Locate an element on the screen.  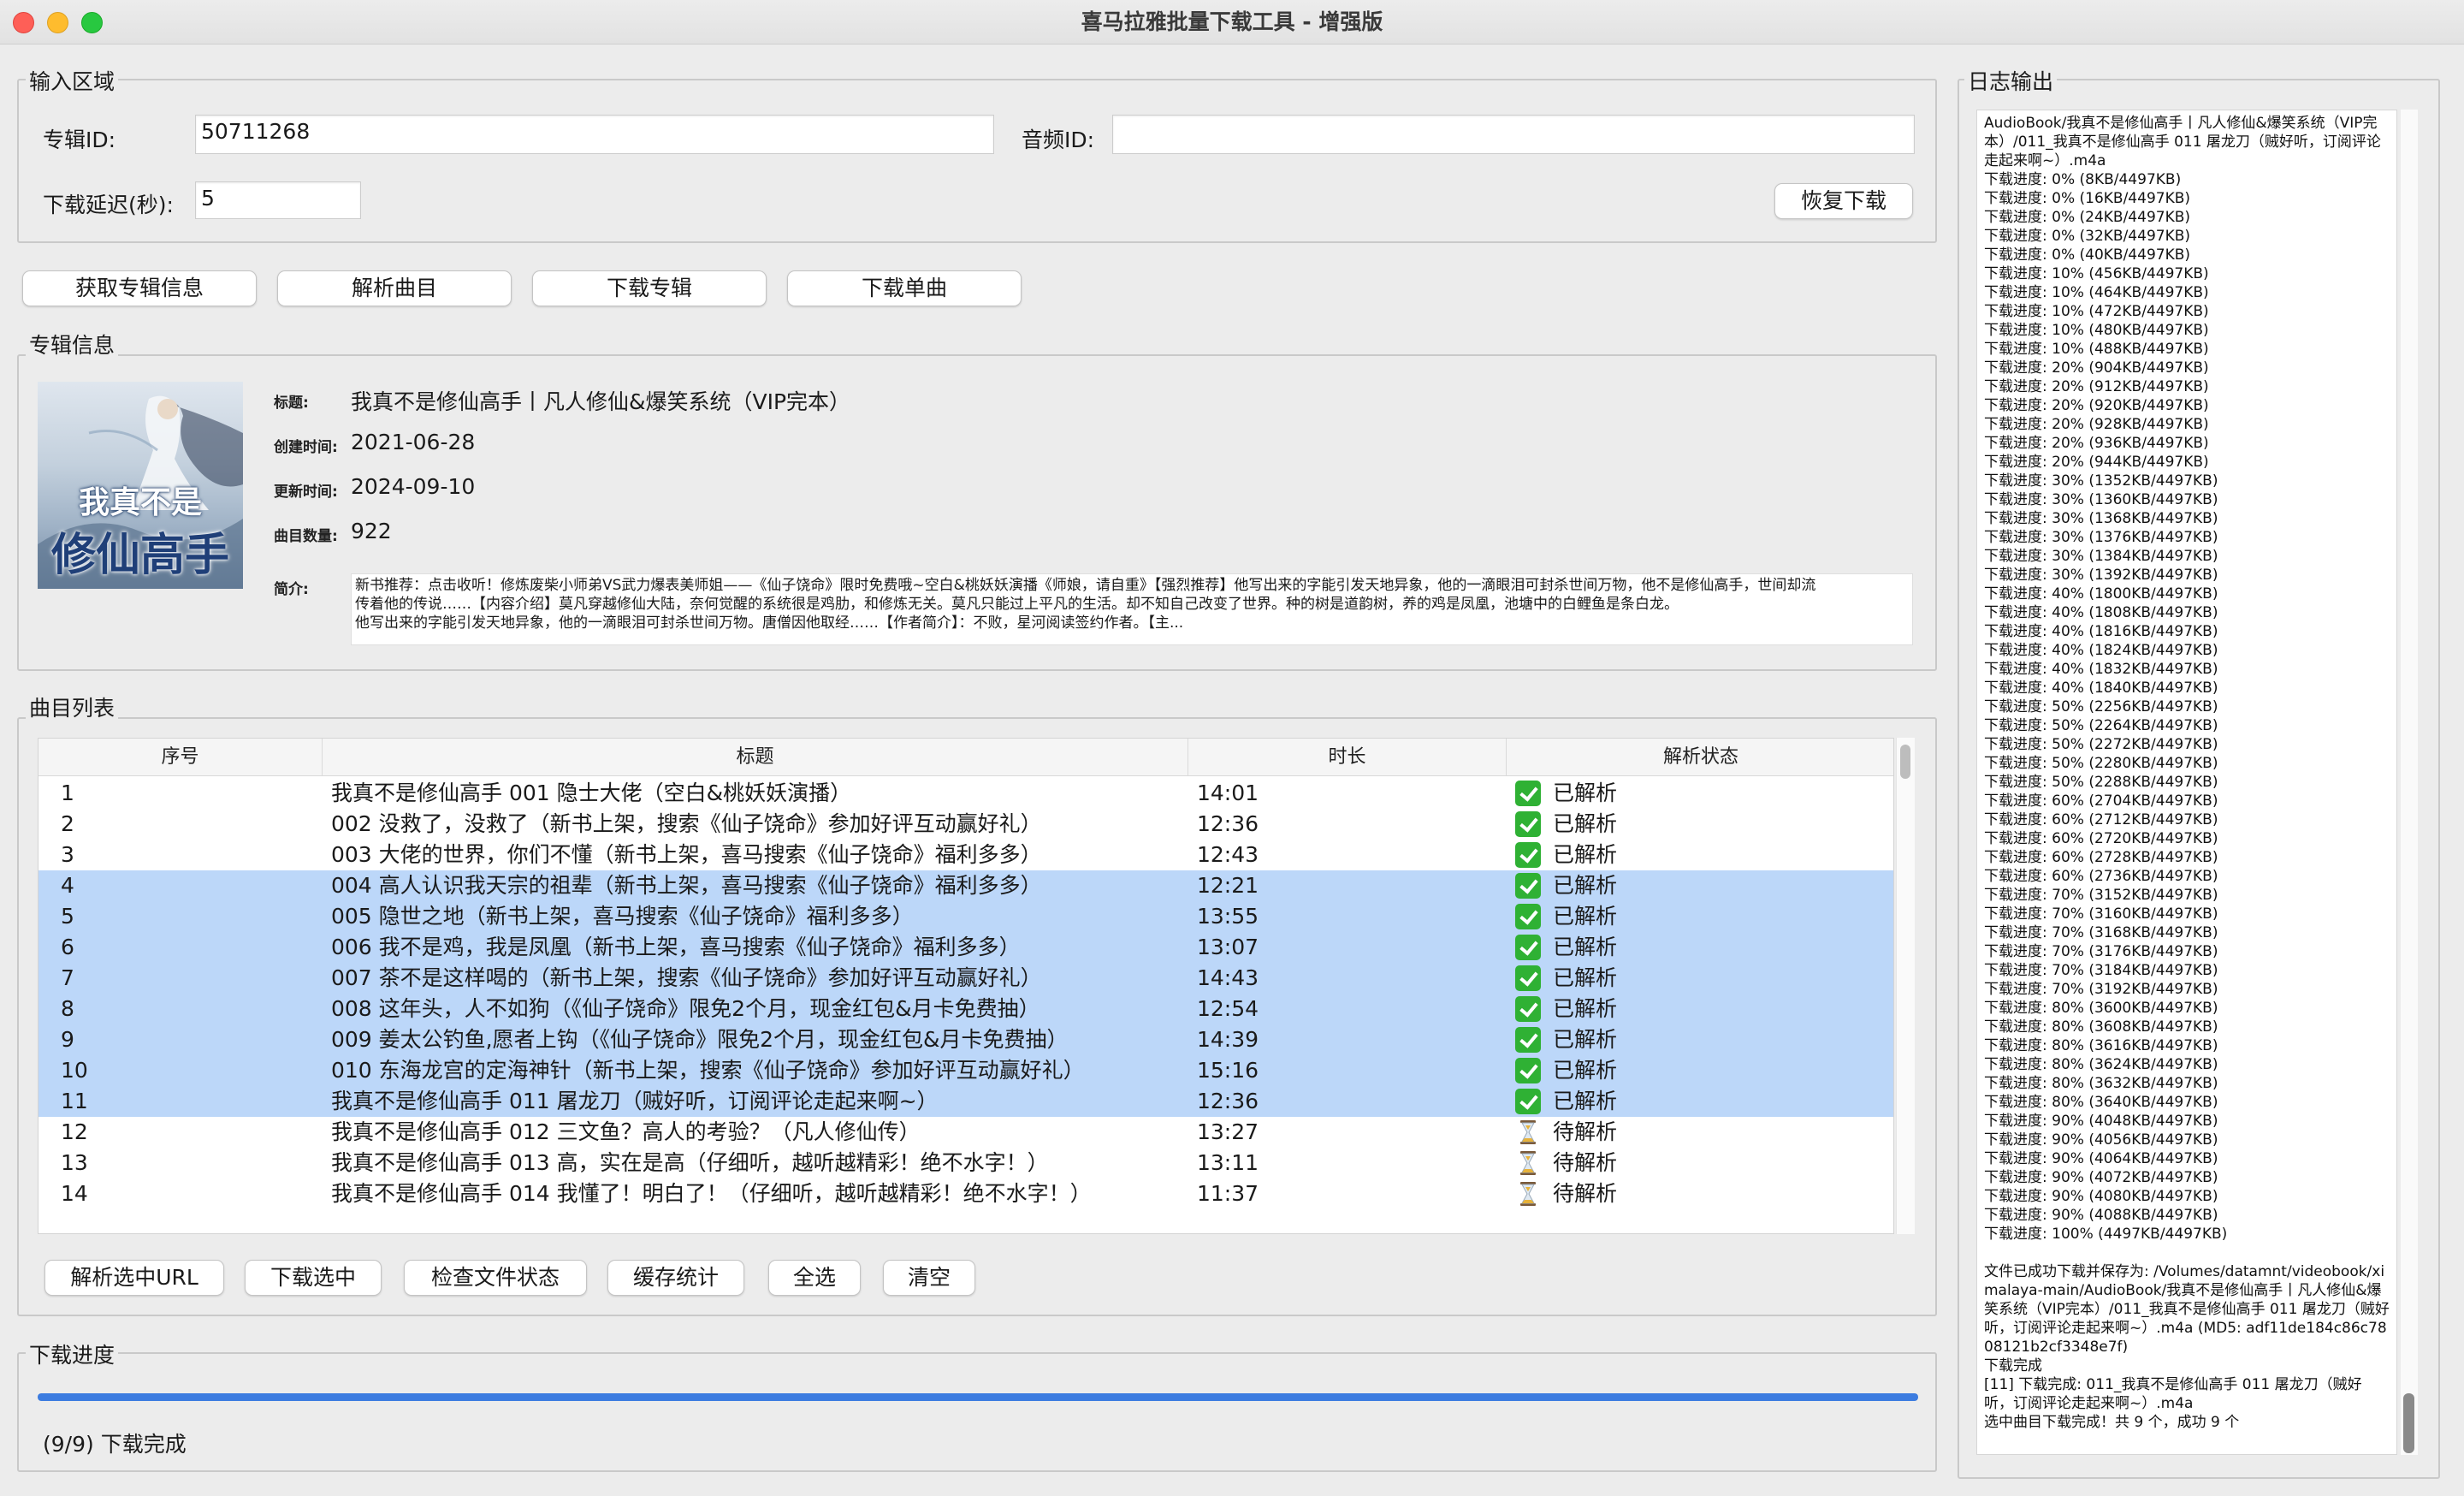
table-scrollbar is located at coordinates (1905, 986).